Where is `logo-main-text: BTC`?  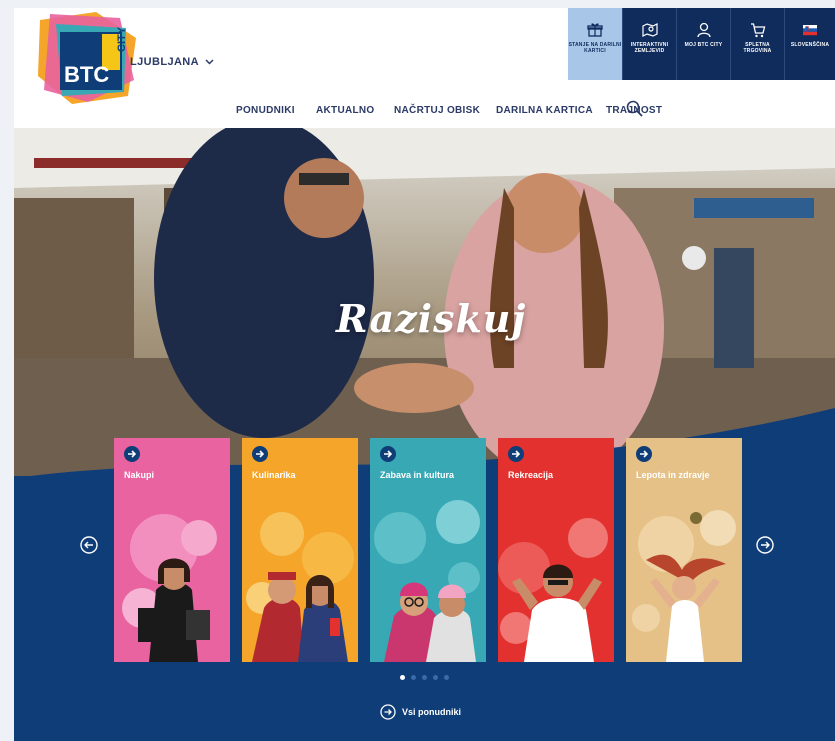
logo-main-text: BTC is located at coordinates (86, 74).